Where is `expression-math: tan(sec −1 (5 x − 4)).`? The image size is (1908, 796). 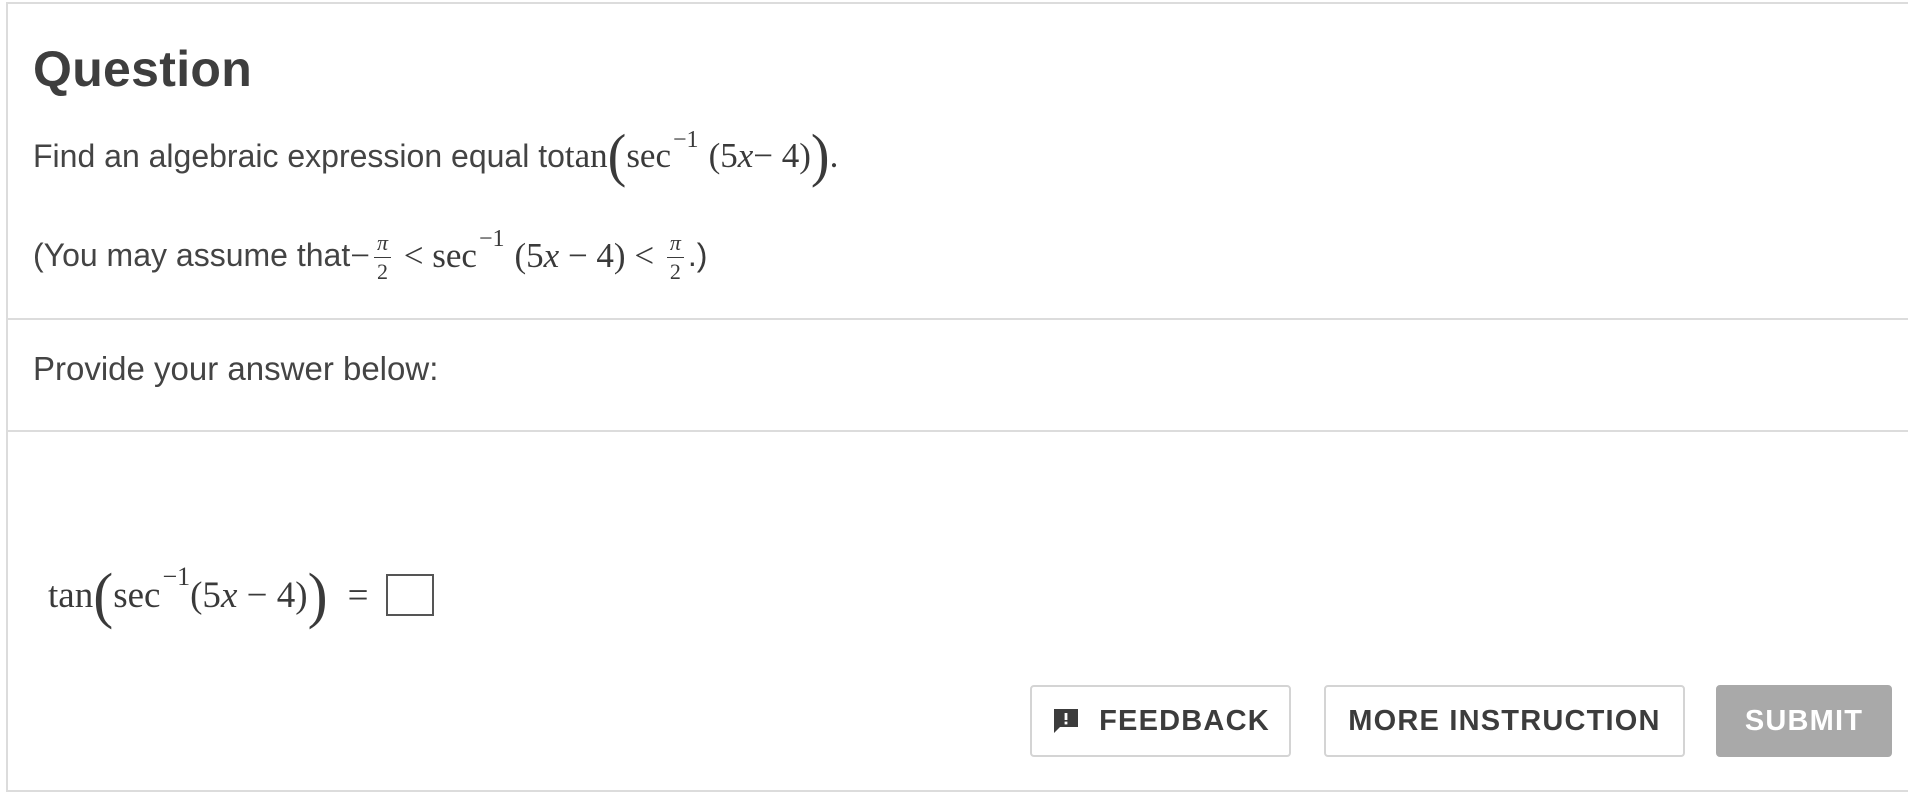 expression-math: tan(sec −1 (5 x − 4)). is located at coordinates (701, 156).